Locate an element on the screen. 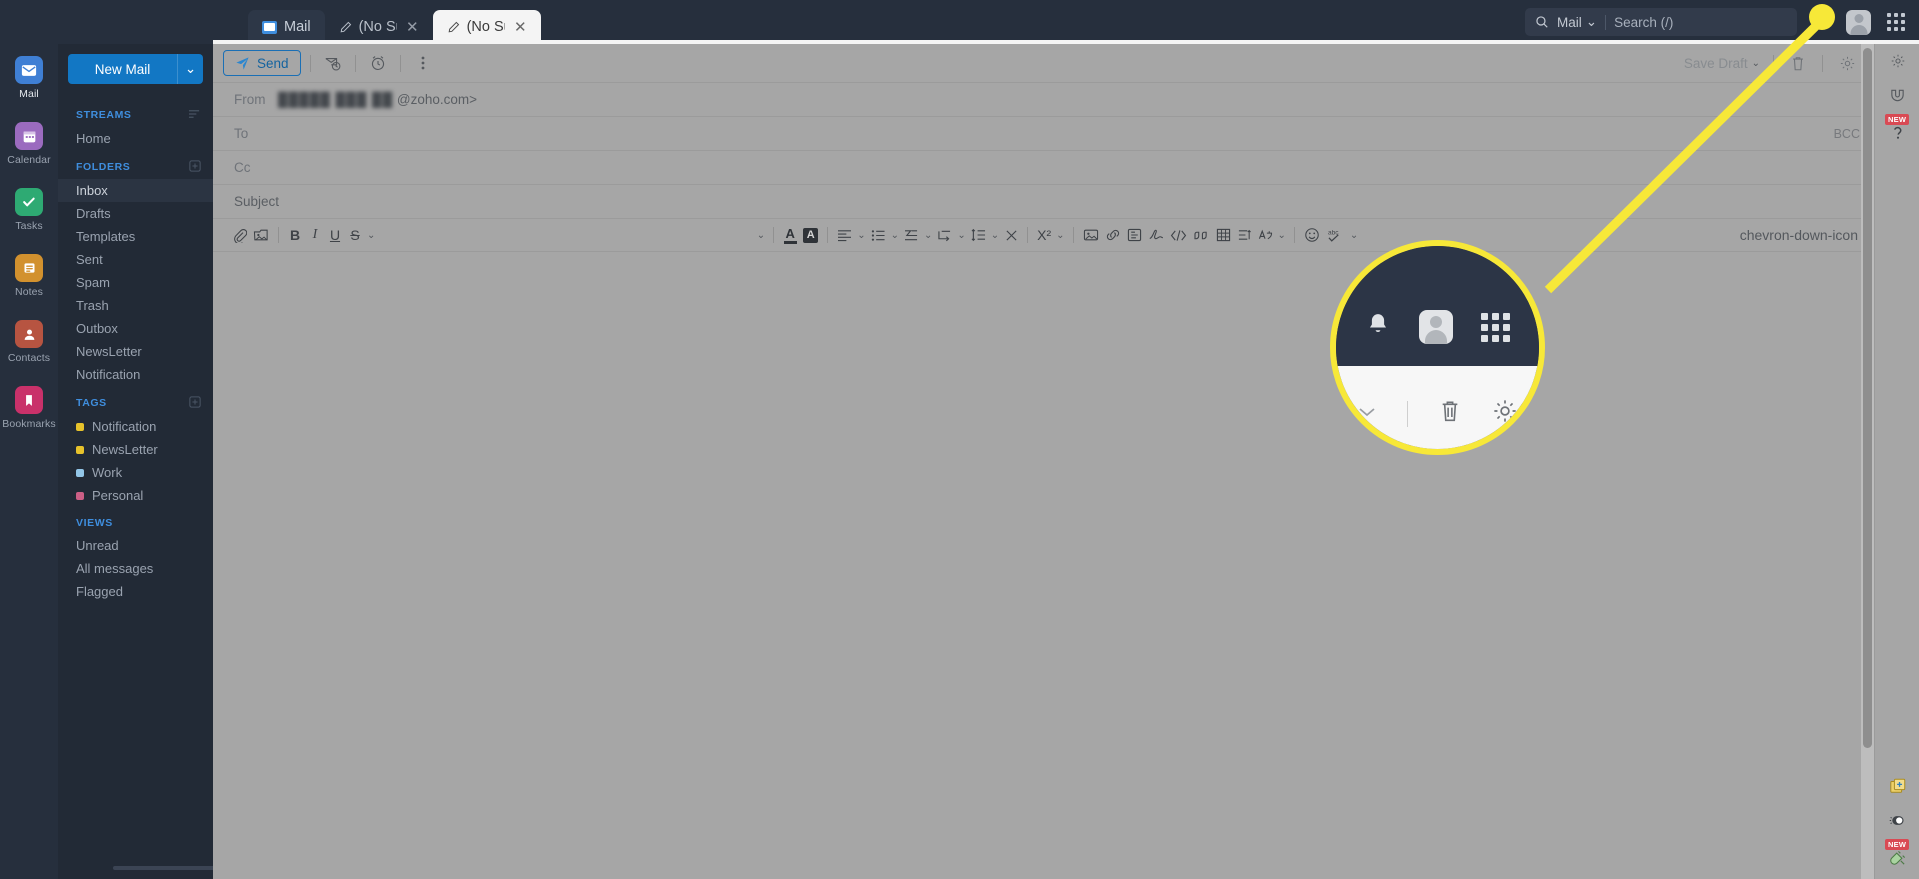  vault-icon is located at coordinates (1897, 95).